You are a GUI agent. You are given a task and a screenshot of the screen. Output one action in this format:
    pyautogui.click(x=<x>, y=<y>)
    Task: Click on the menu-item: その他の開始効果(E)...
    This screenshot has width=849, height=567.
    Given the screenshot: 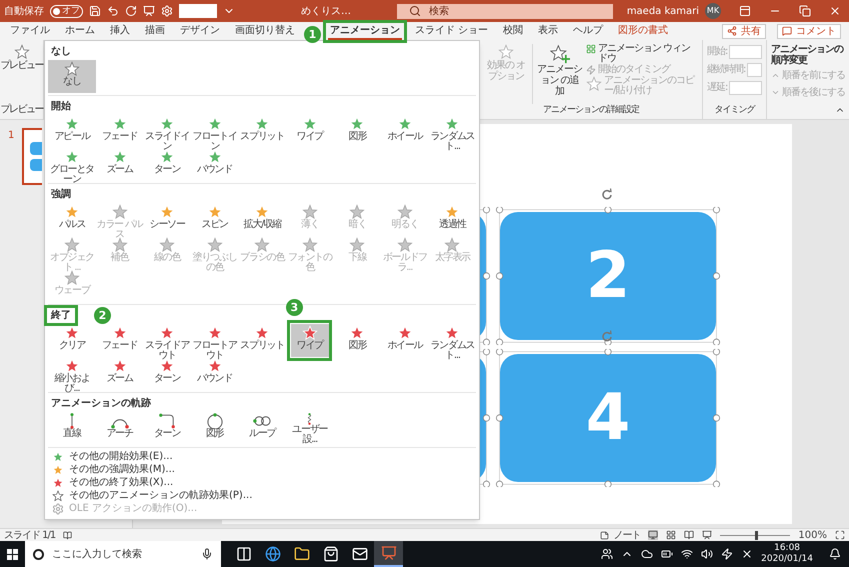 What is the action you would take?
    pyautogui.click(x=262, y=457)
    